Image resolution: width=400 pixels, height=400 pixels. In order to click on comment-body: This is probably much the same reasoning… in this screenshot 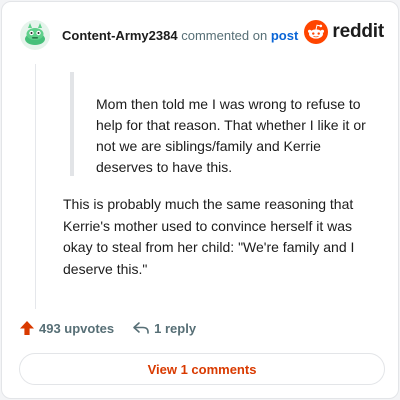, I will do `click(209, 236)`.